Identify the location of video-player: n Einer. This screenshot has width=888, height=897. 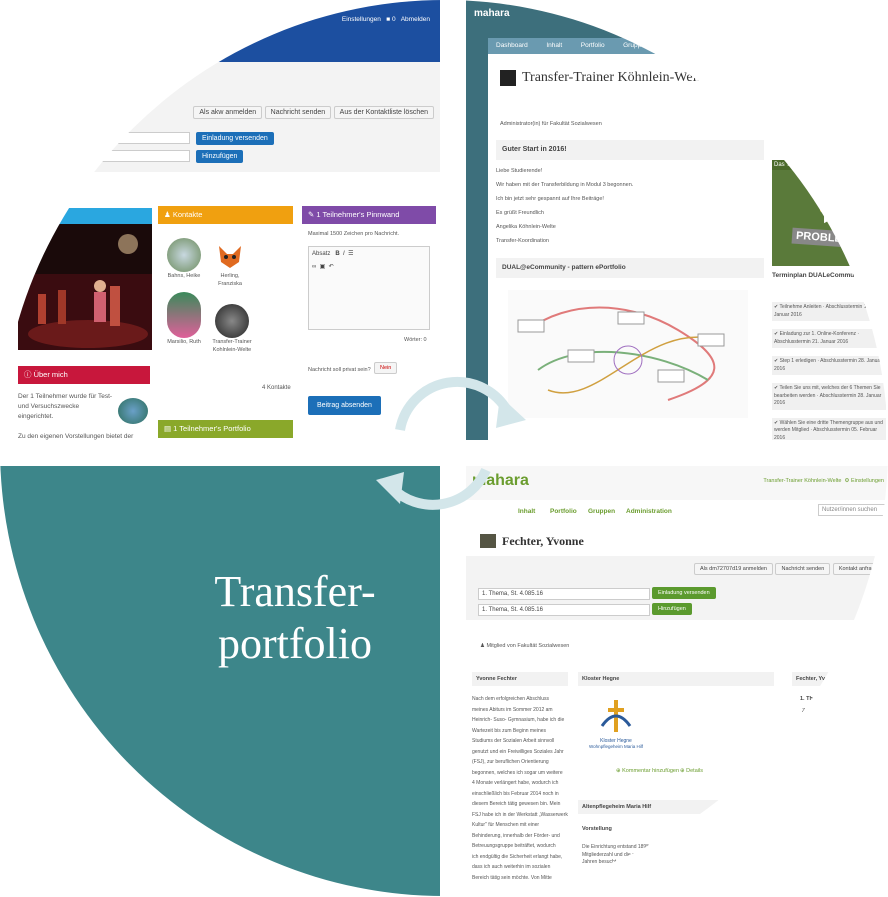
(85, 287).